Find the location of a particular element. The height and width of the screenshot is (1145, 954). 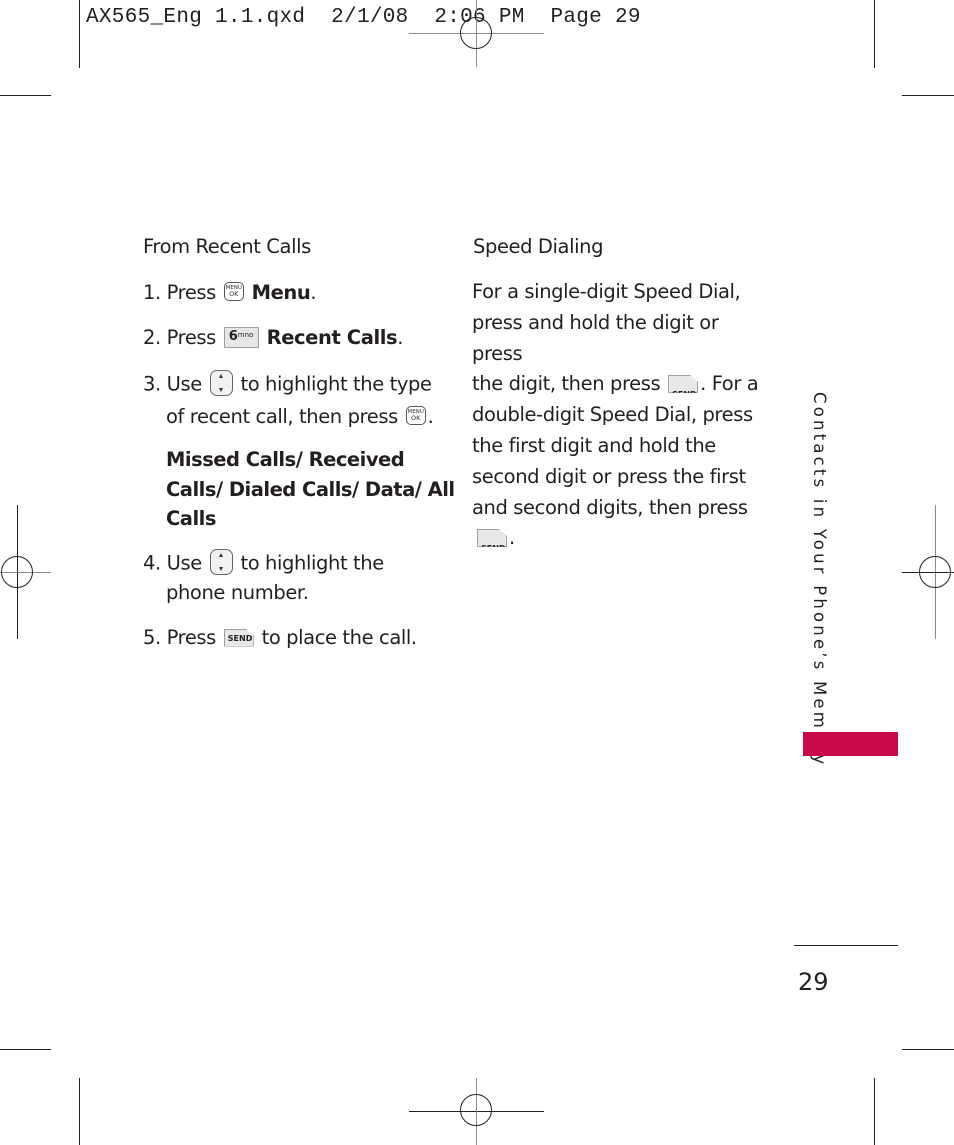

menu-label: Menu is located at coordinates (281, 292).